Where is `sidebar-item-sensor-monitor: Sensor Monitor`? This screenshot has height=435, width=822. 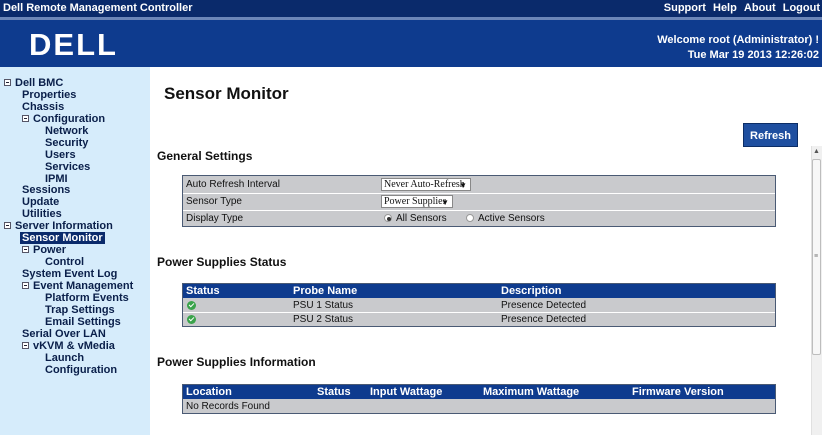 sidebar-item-sensor-monitor: Sensor Monitor is located at coordinates (62, 238).